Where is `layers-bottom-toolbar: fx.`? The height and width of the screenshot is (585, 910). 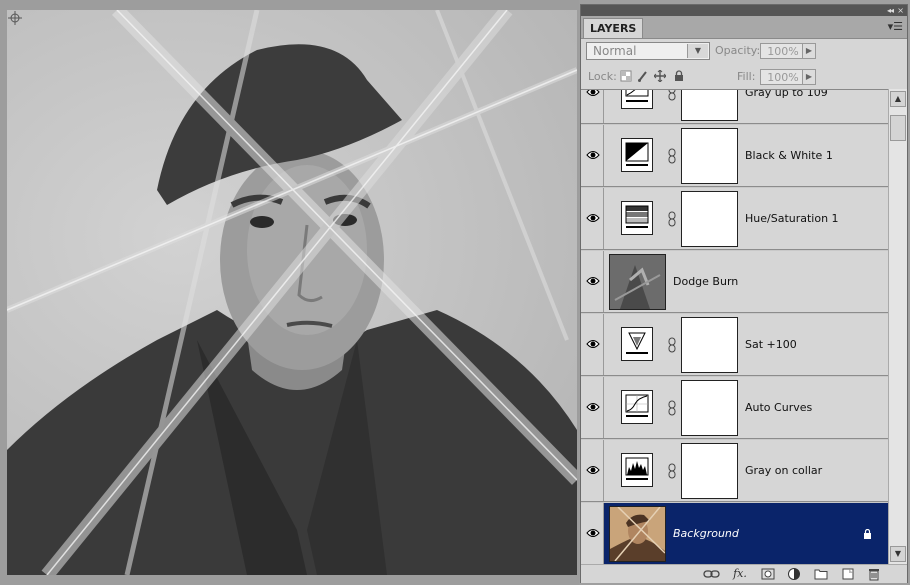
layers-bottom-toolbar: fx. is located at coordinates (744, 573).